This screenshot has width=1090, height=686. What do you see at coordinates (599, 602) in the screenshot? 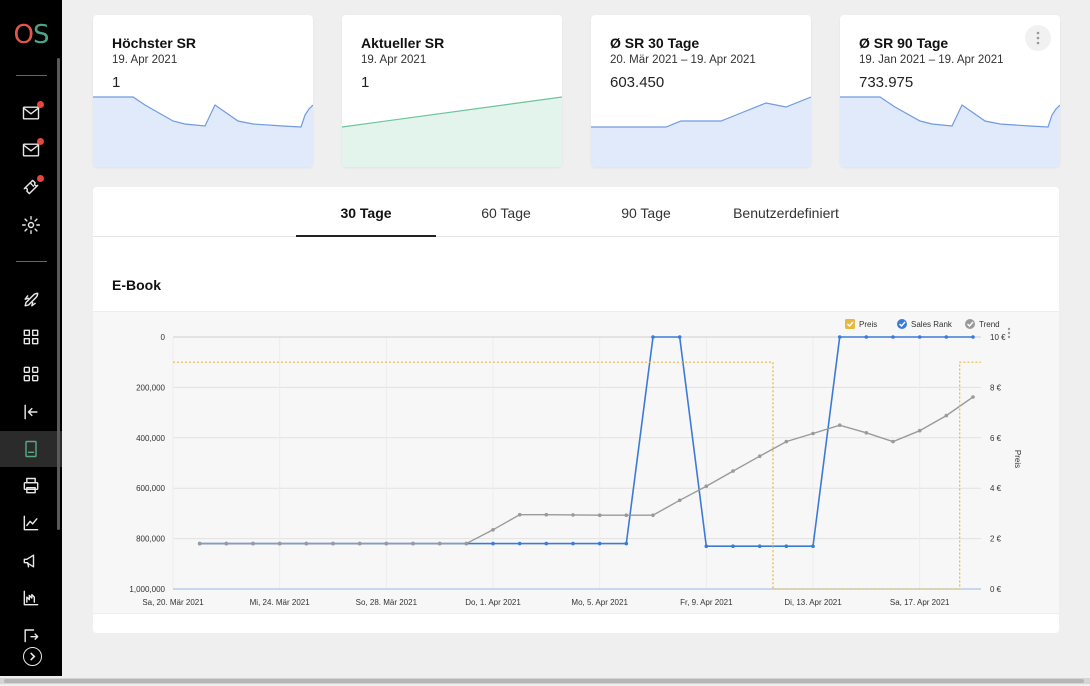
I see `x-tick-label: Mo, 5. Apr 2021` at bounding box center [599, 602].